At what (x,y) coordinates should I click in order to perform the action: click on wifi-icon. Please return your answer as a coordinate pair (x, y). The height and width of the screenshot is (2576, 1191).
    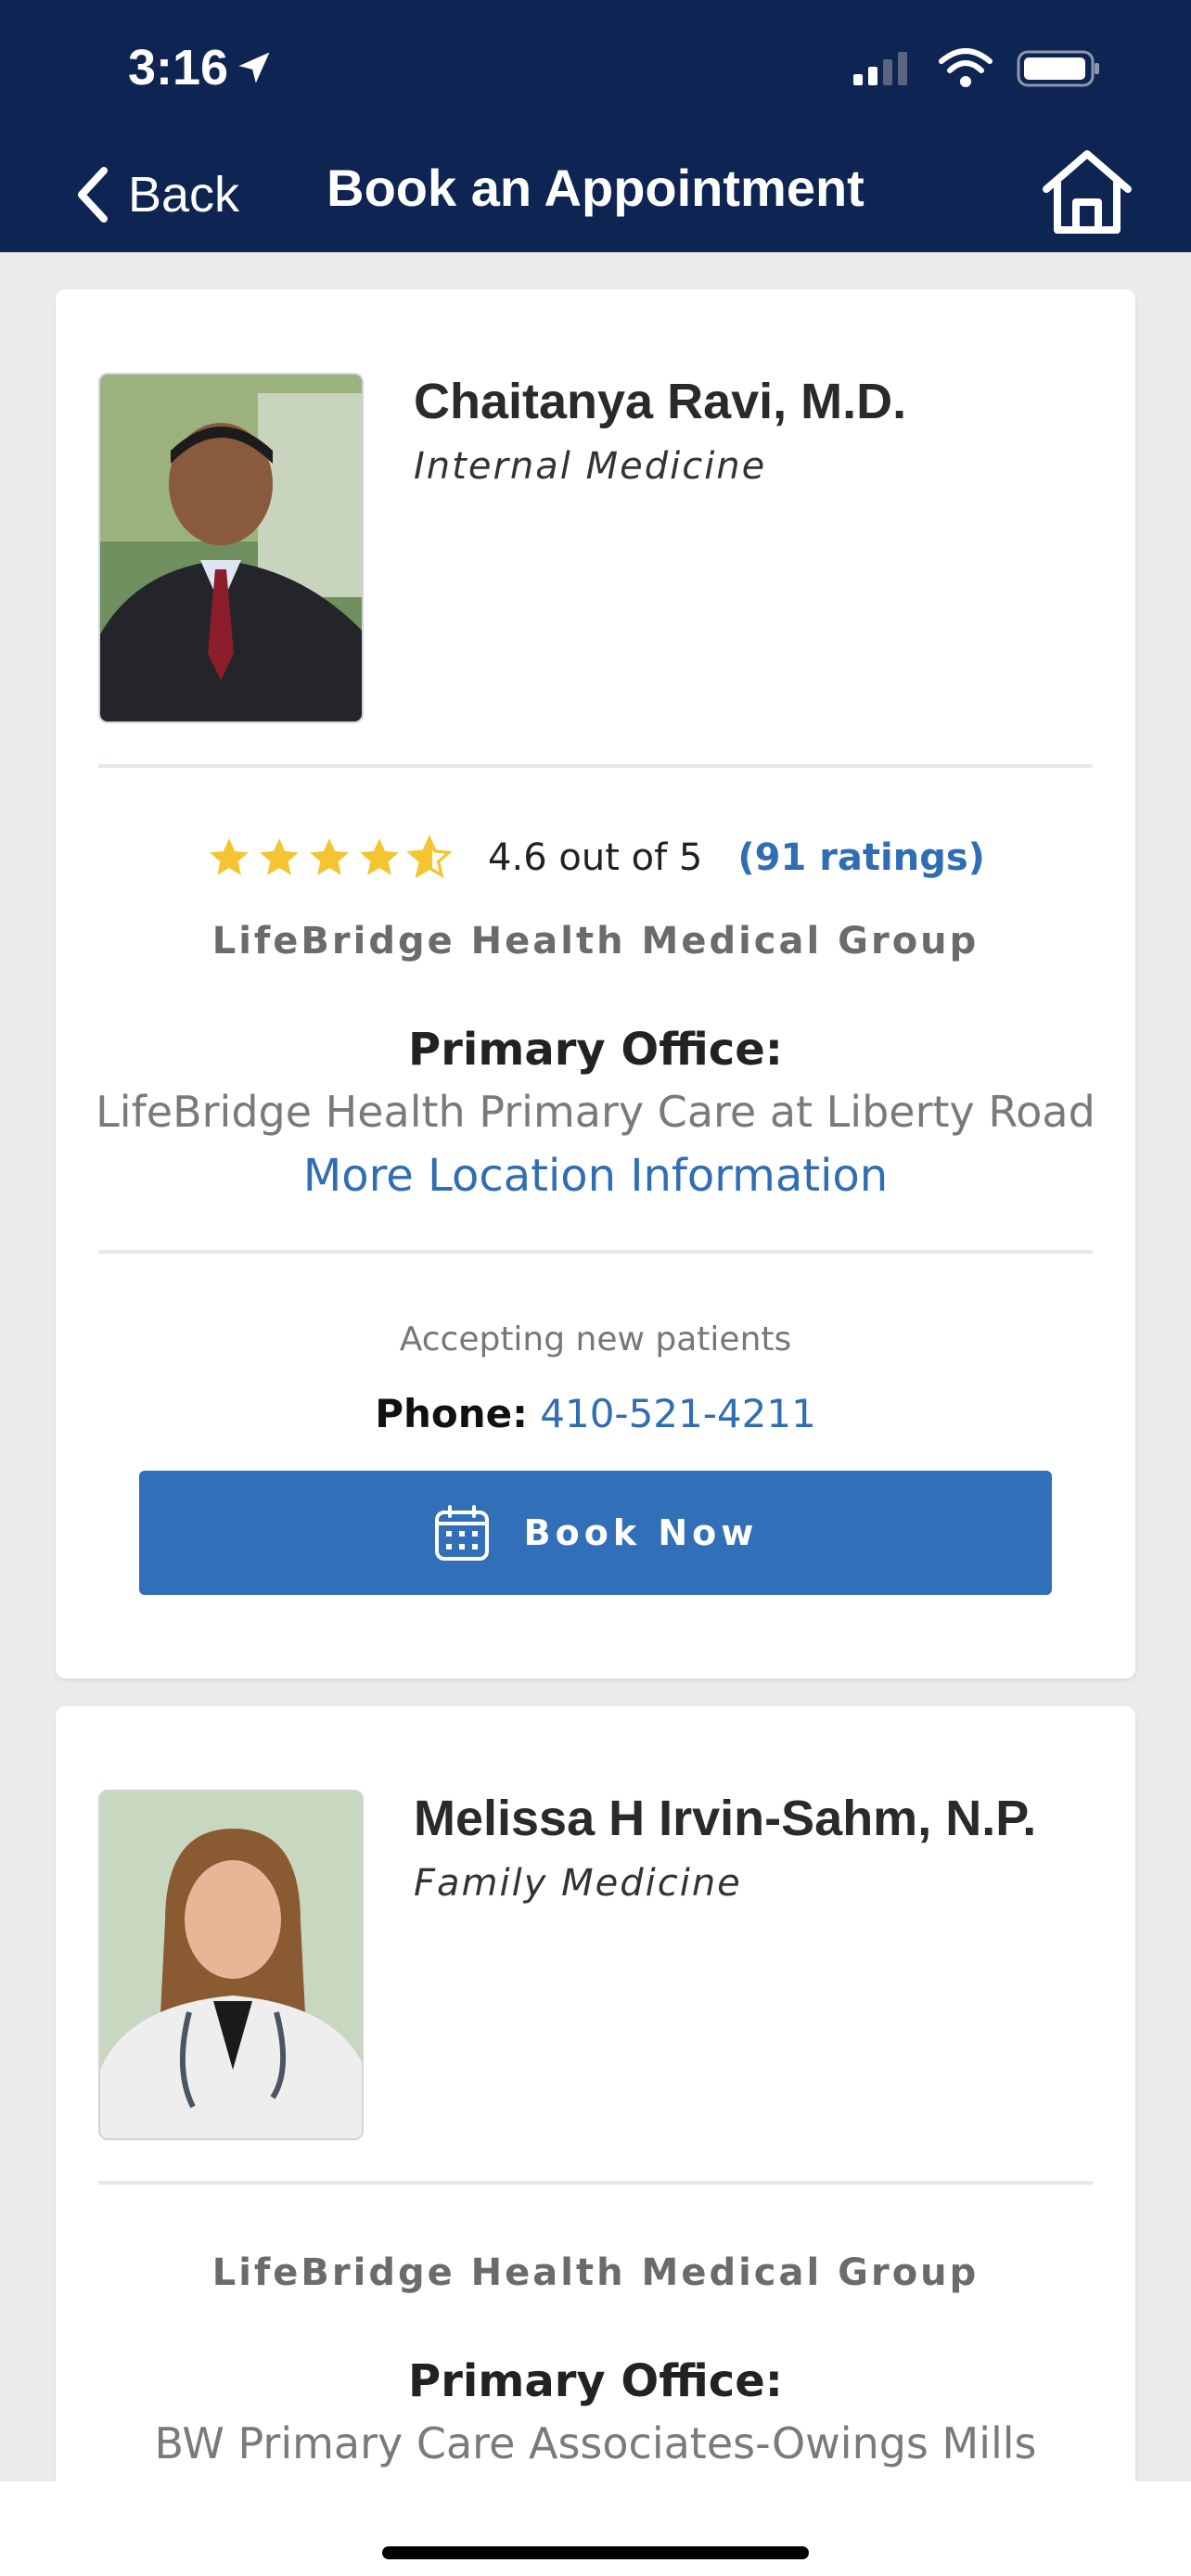
    Looking at the image, I should click on (966, 67).